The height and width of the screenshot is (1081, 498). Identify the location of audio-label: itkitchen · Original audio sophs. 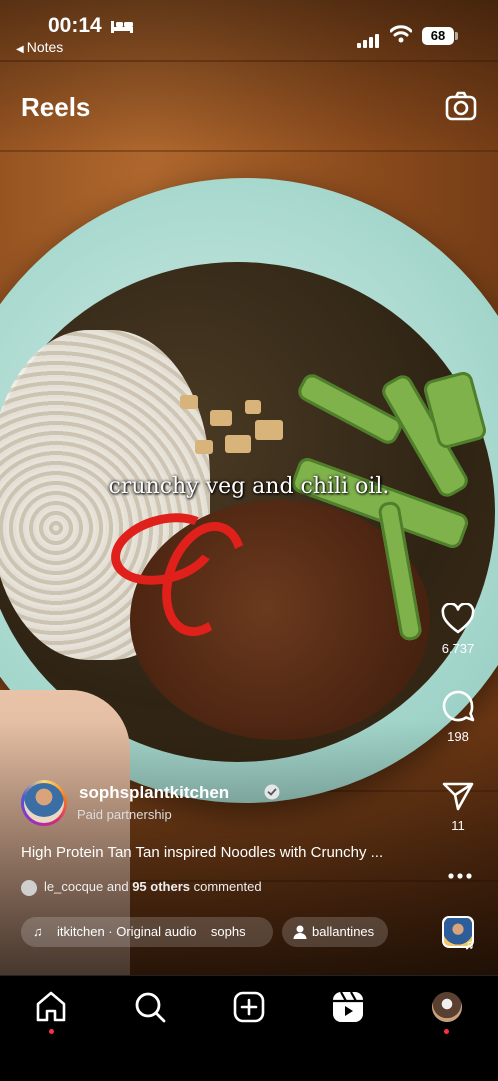
(151, 931).